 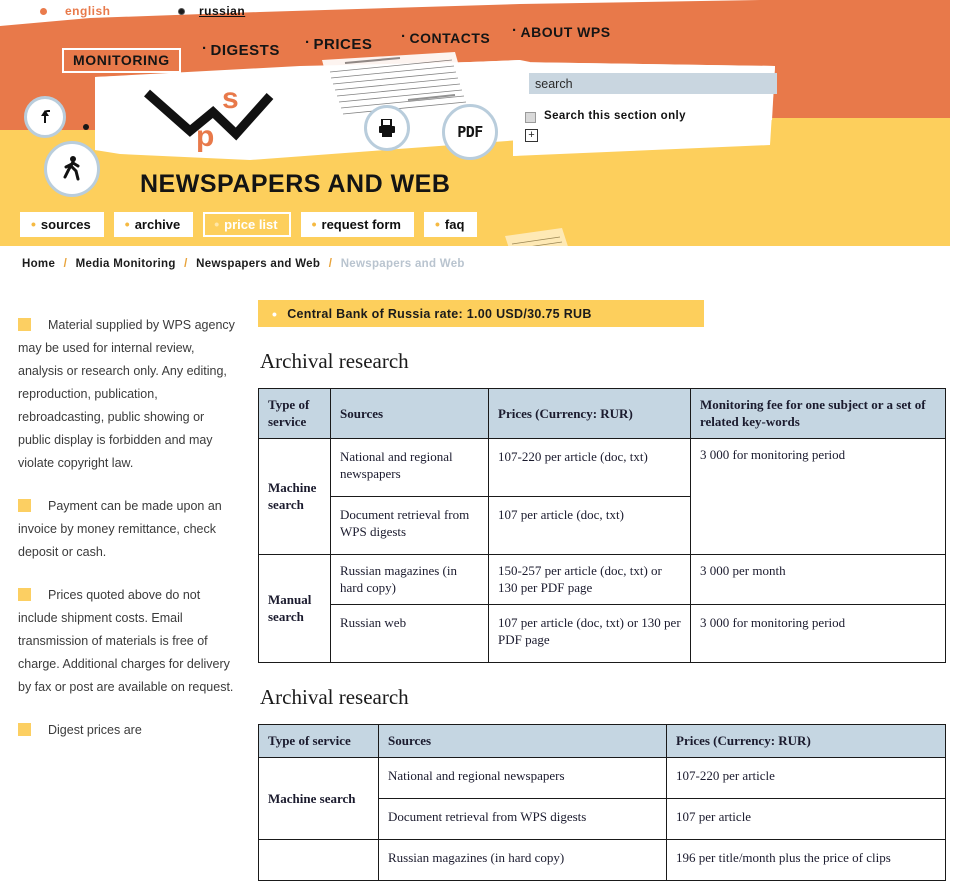 What do you see at coordinates (334, 361) in the screenshot?
I see `section-title-archival-research-1: Archival research` at bounding box center [334, 361].